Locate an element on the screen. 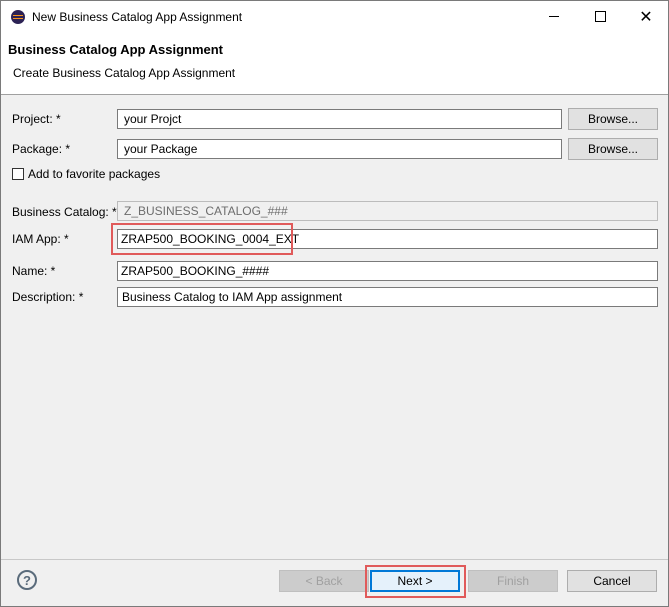  favorite-checkbox is located at coordinates (18, 174).